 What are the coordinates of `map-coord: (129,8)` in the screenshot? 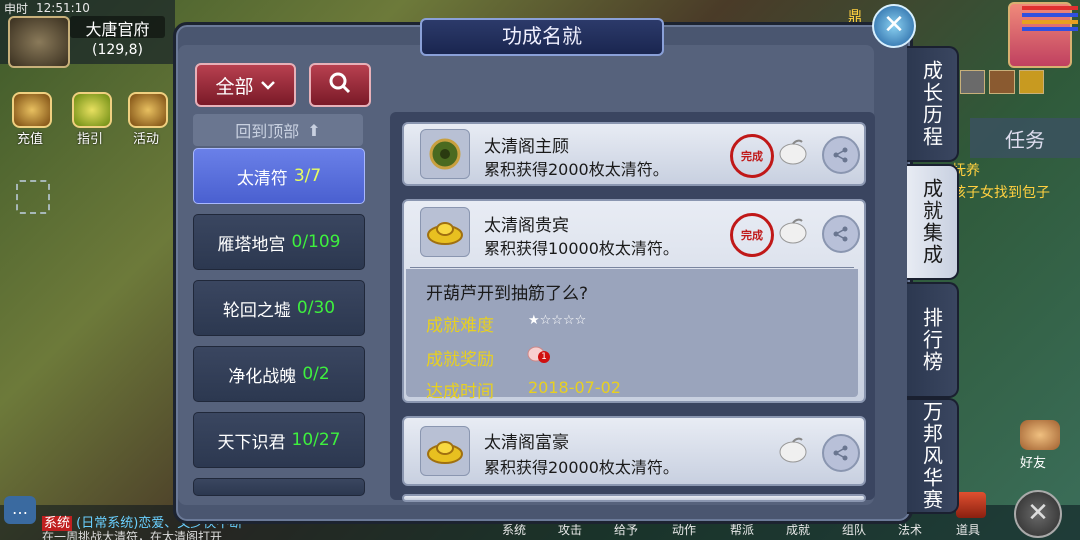 It's located at (117, 50).